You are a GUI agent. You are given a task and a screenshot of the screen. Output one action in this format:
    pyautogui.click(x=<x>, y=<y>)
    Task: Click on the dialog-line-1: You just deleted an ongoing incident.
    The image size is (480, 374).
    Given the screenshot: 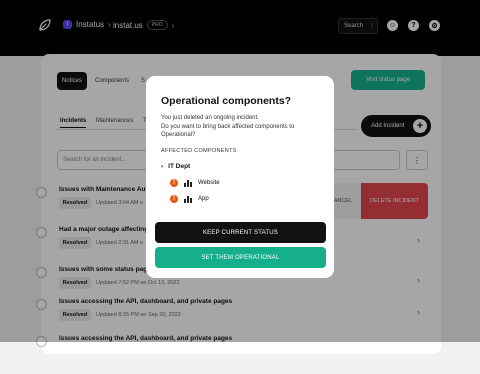 What is the action you would take?
    pyautogui.click(x=210, y=118)
    